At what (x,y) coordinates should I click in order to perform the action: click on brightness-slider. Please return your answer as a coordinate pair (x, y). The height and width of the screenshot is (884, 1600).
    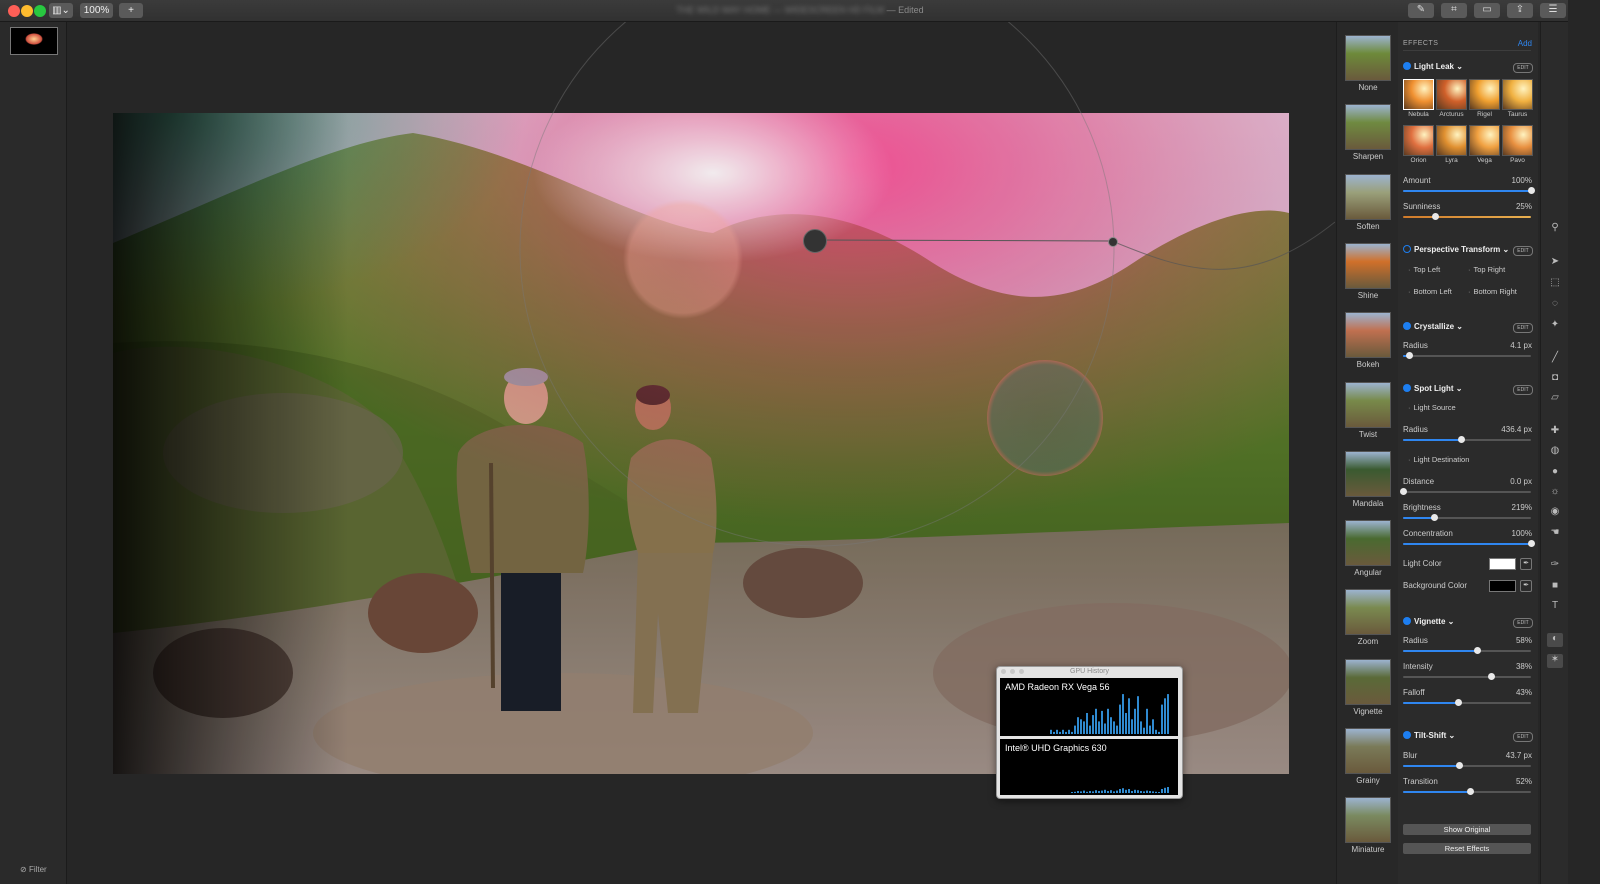
    Looking at the image, I should click on (1467, 517).